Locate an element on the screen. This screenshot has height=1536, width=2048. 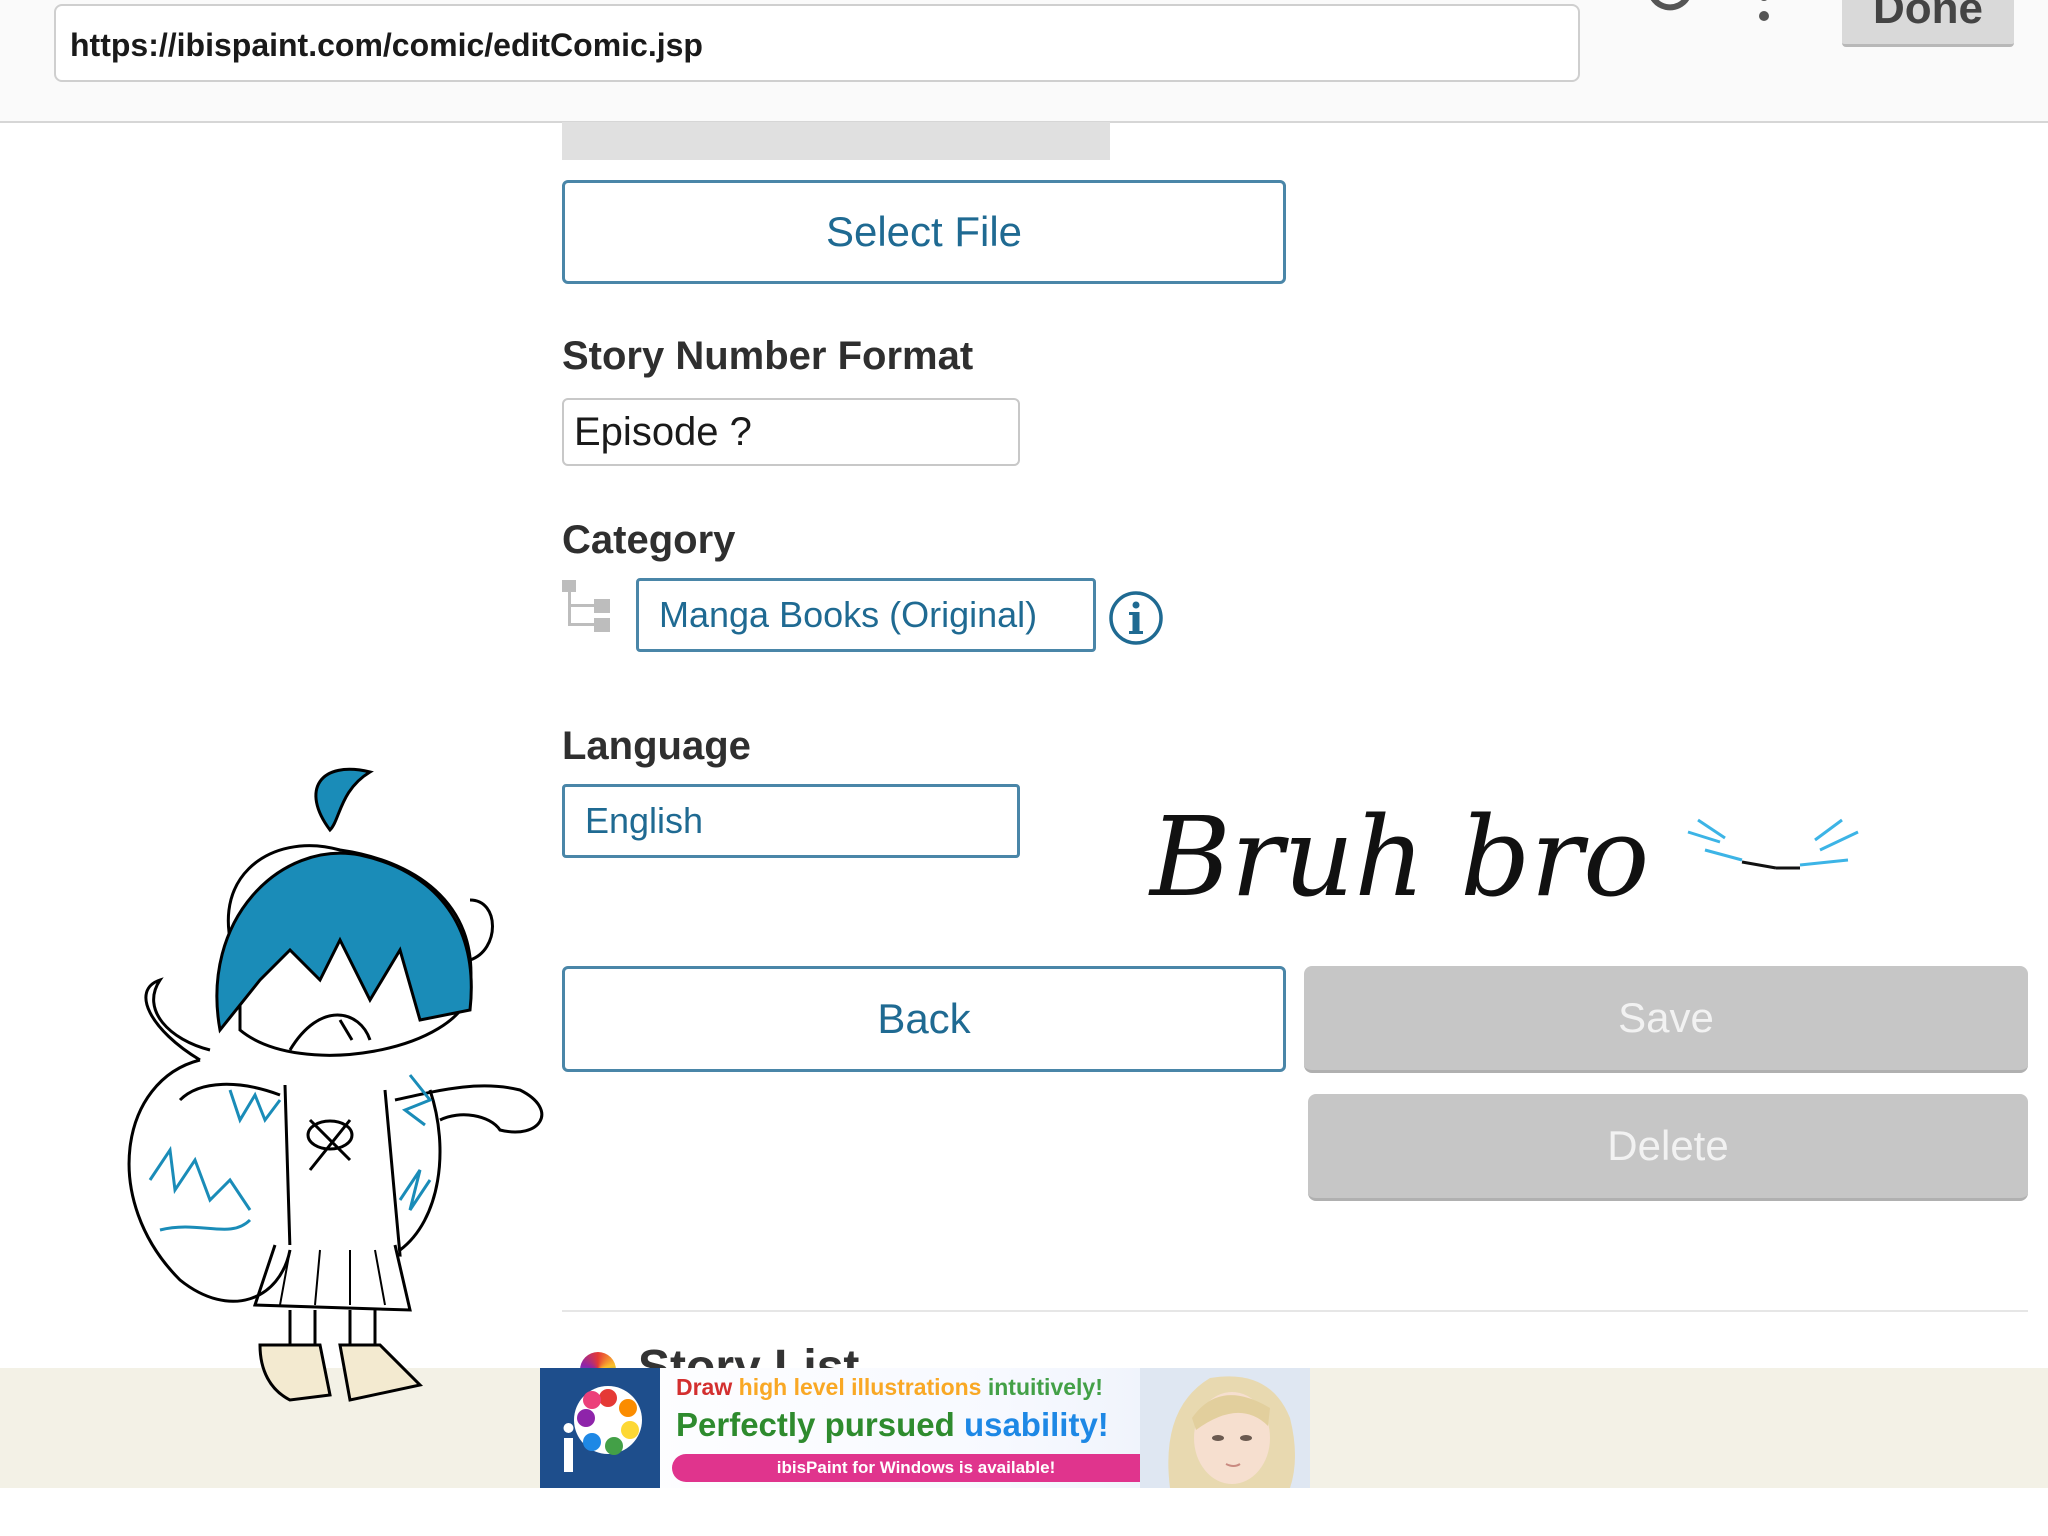
ad-word-perfectly: Perfectly pursued is located at coordinates (815, 1424).